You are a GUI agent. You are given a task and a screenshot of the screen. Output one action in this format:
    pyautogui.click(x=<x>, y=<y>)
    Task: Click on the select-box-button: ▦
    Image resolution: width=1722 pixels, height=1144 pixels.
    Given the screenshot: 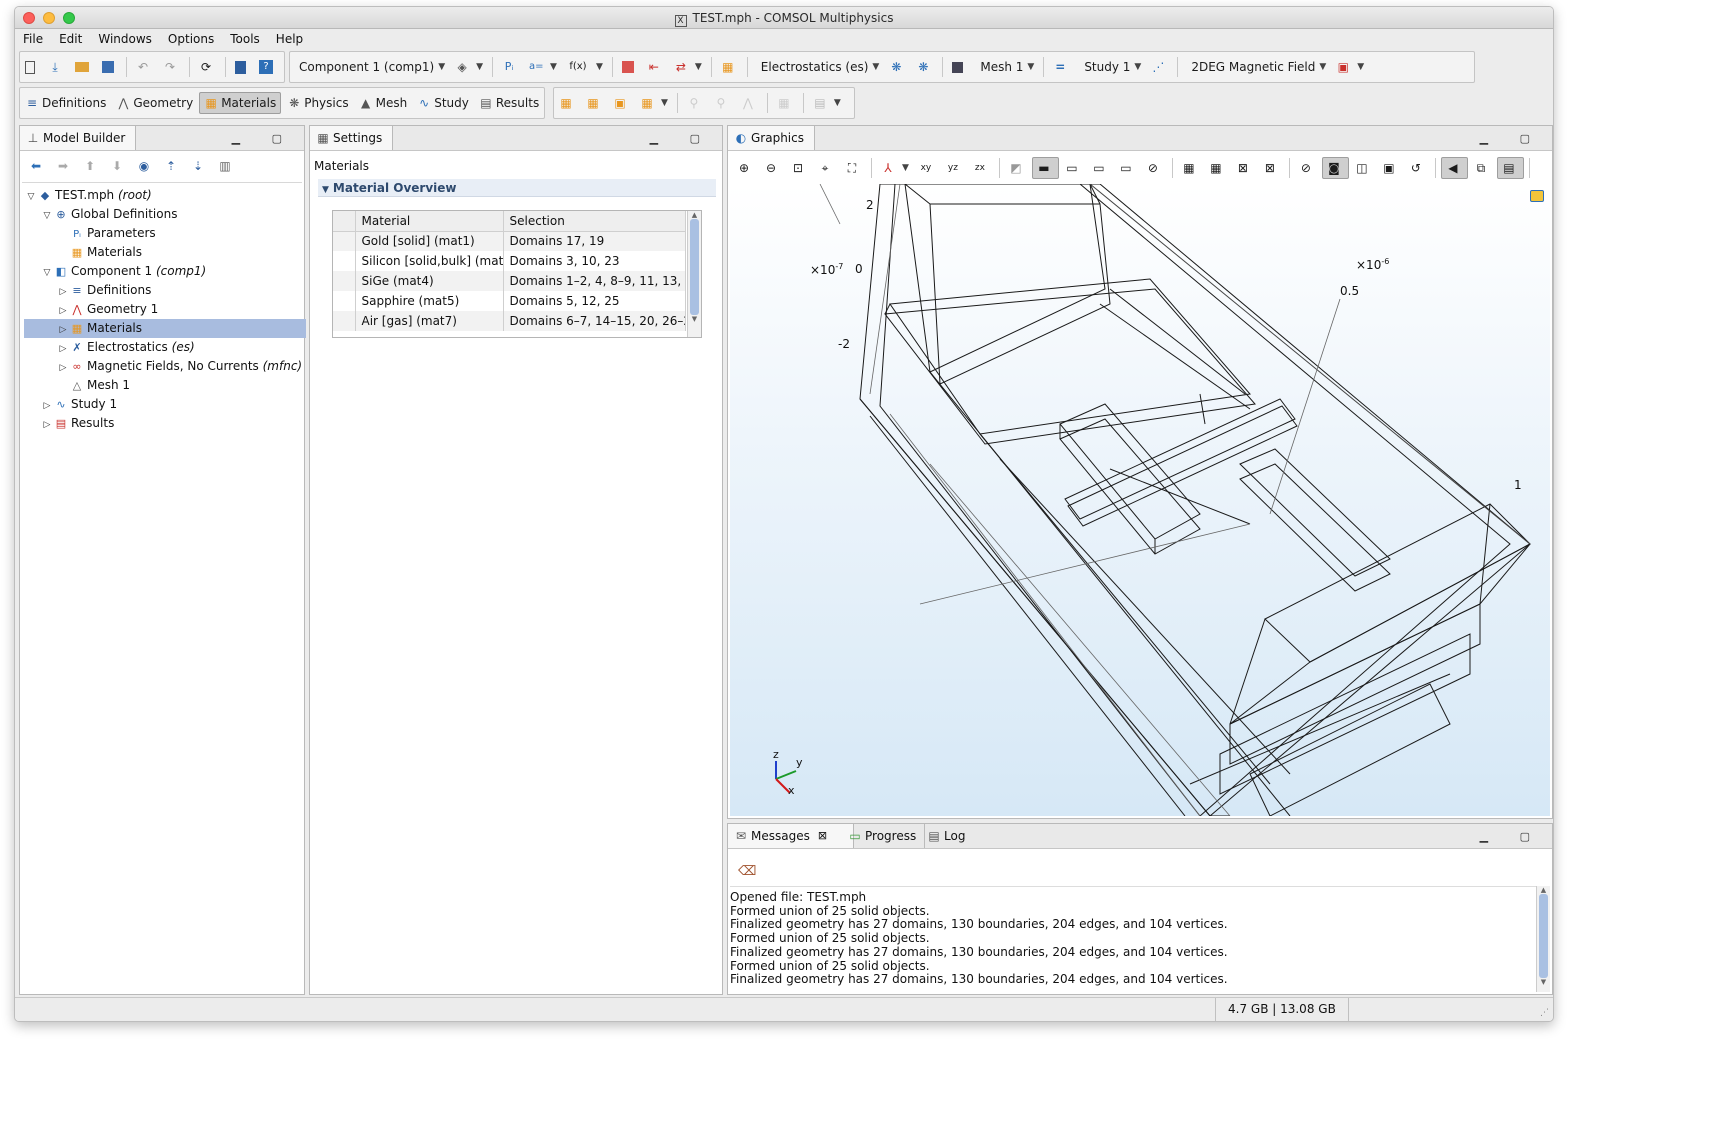 What is the action you would take?
    pyautogui.click(x=1217, y=168)
    